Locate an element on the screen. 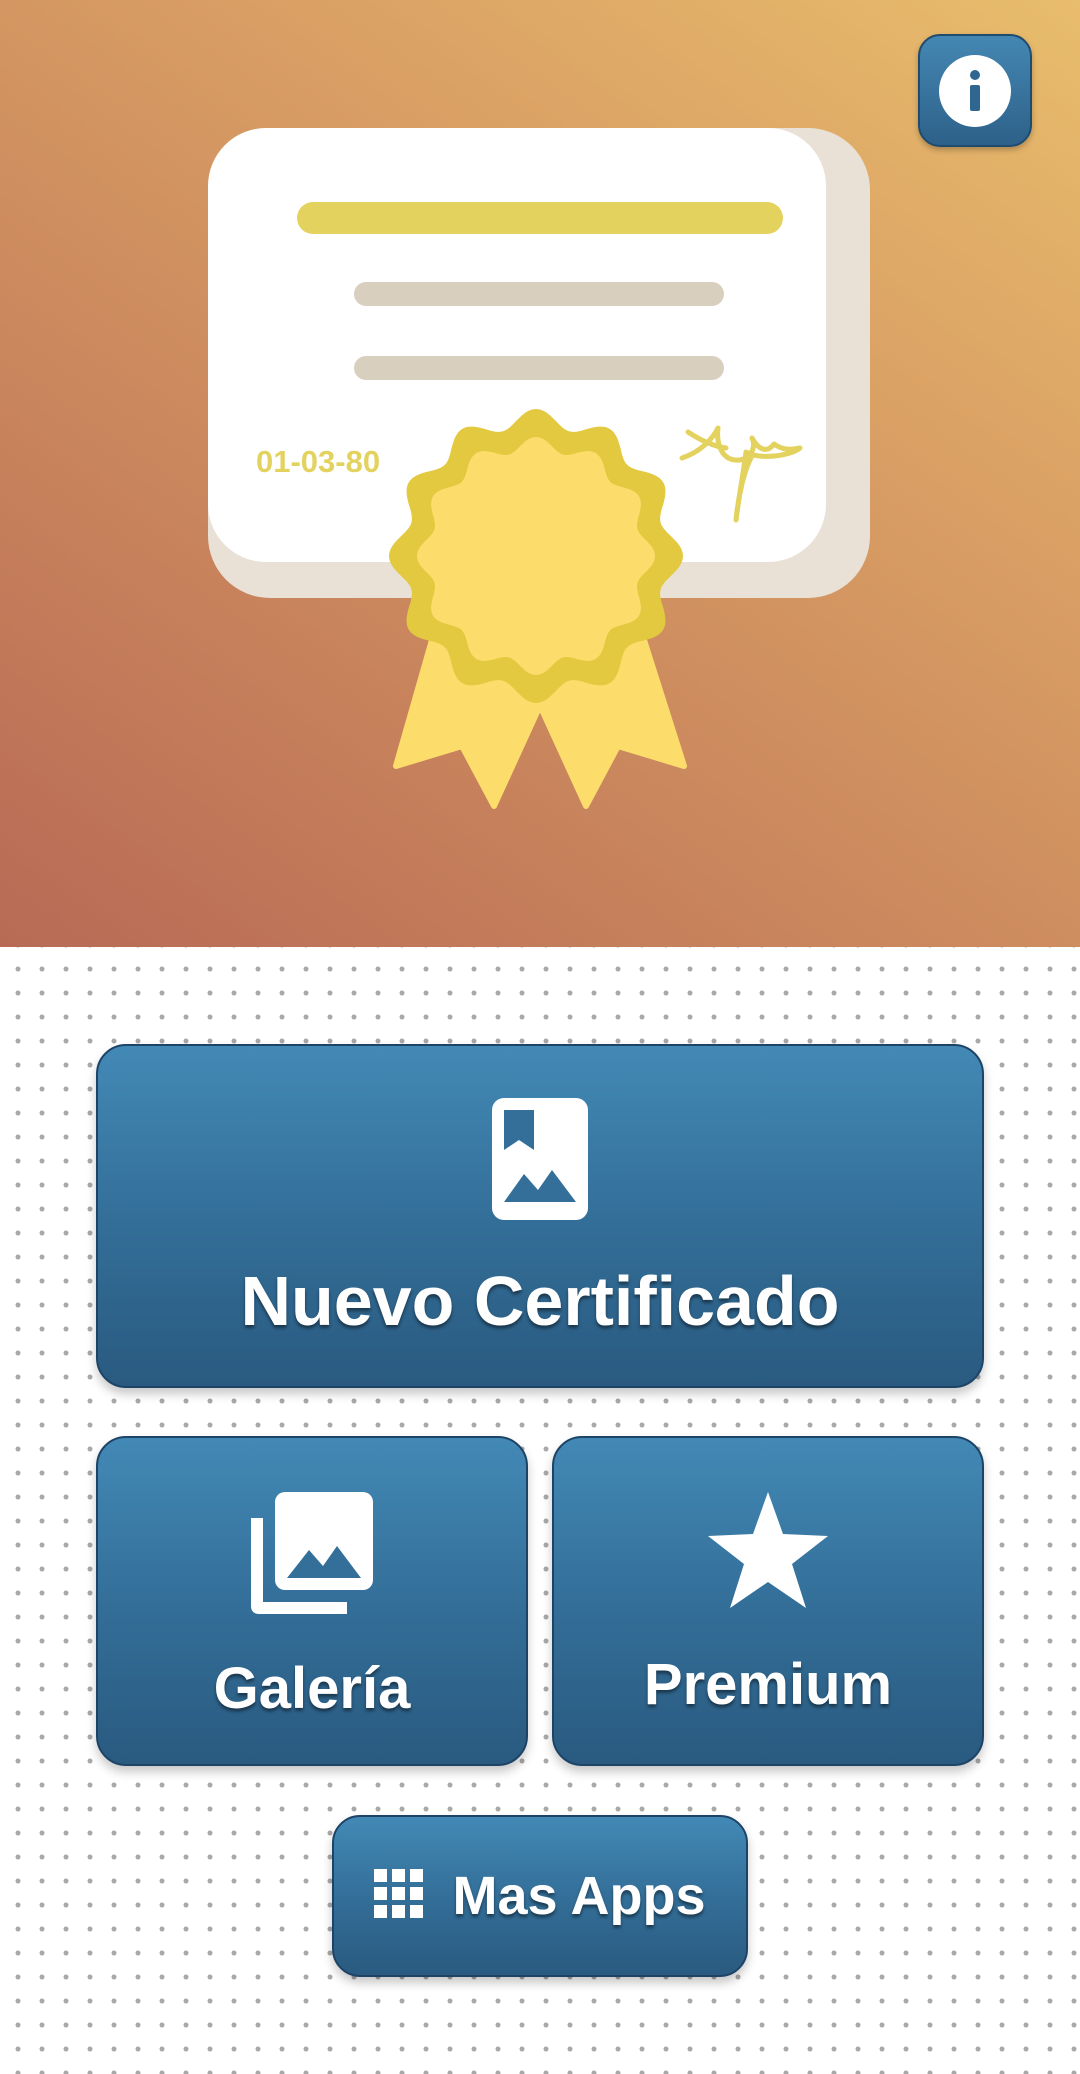 This screenshot has height=2074, width=1080. premium-label: Premium is located at coordinates (768, 1684).